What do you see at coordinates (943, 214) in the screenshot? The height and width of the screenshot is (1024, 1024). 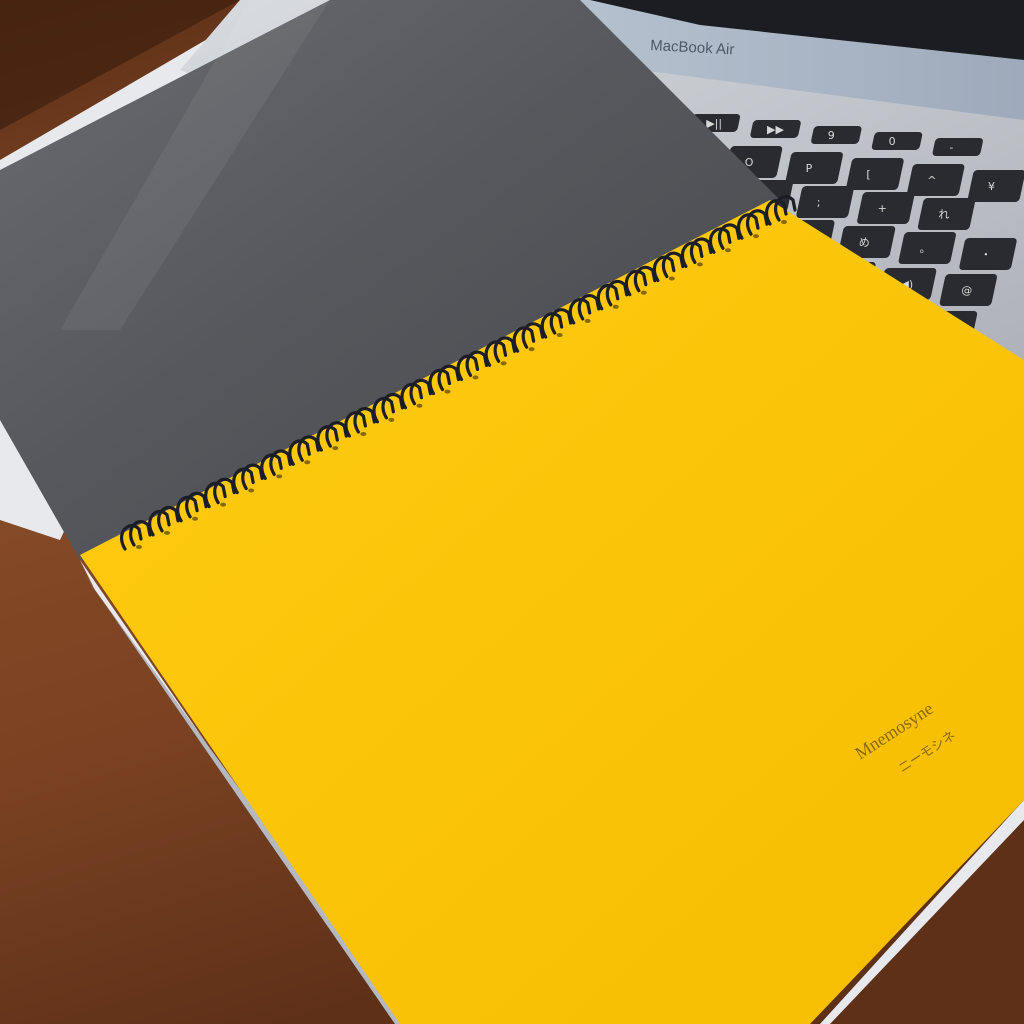 I see `keyboard-key-label: れ` at bounding box center [943, 214].